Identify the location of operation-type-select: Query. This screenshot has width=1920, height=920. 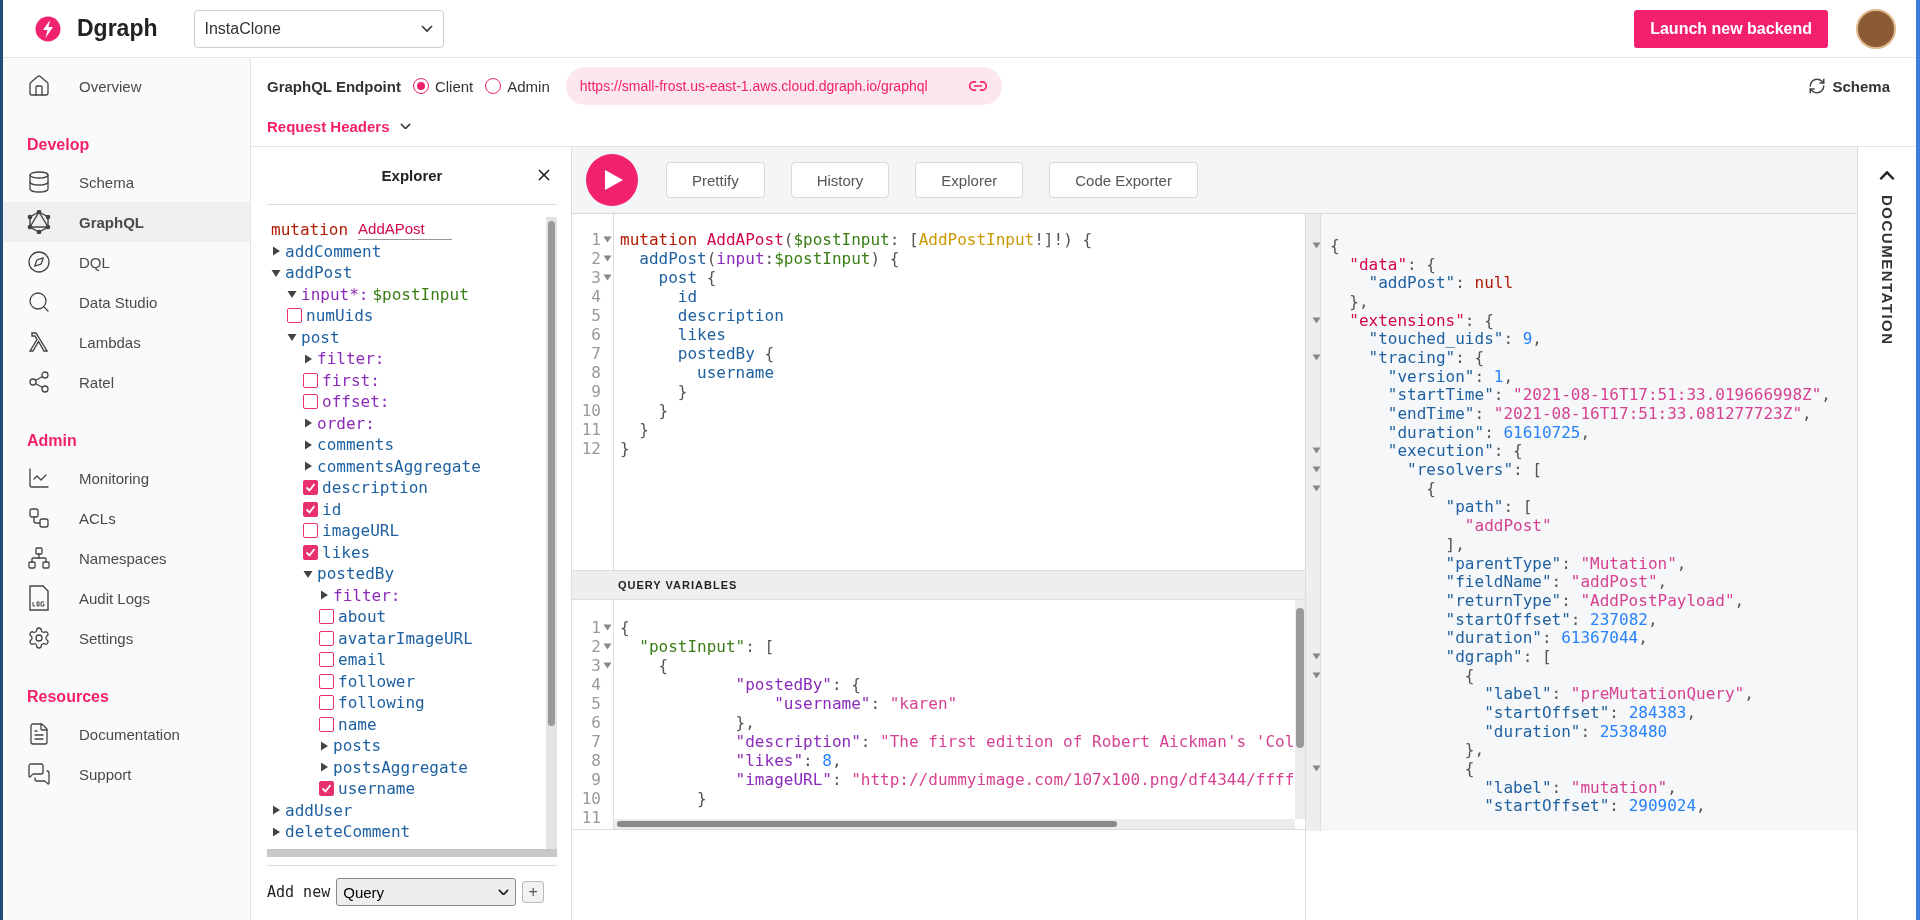
(426, 892).